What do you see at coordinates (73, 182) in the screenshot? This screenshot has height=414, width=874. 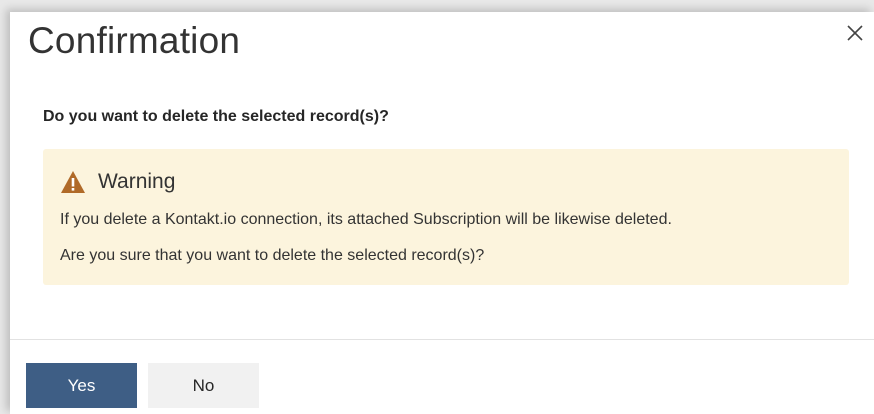 I see `warning-triangle-icon` at bounding box center [73, 182].